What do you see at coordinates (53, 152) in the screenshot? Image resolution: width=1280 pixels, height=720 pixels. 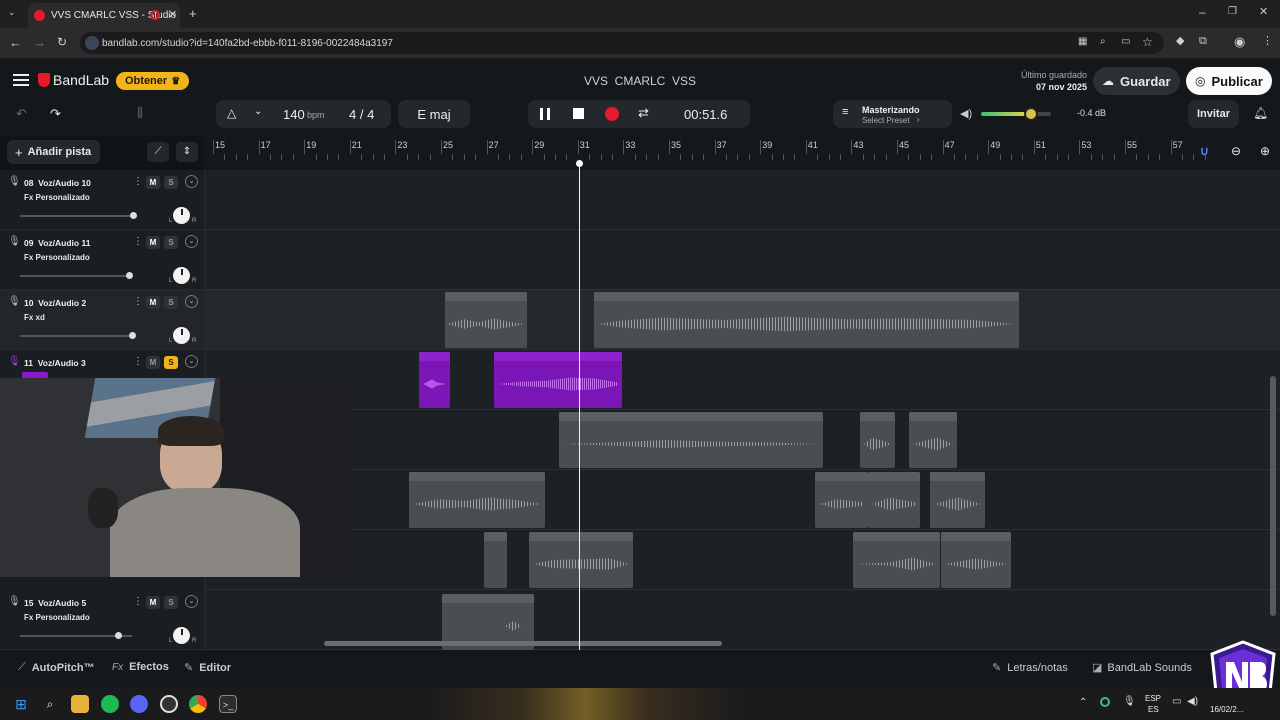 I see `add-track-button: + Añadir pista` at bounding box center [53, 152].